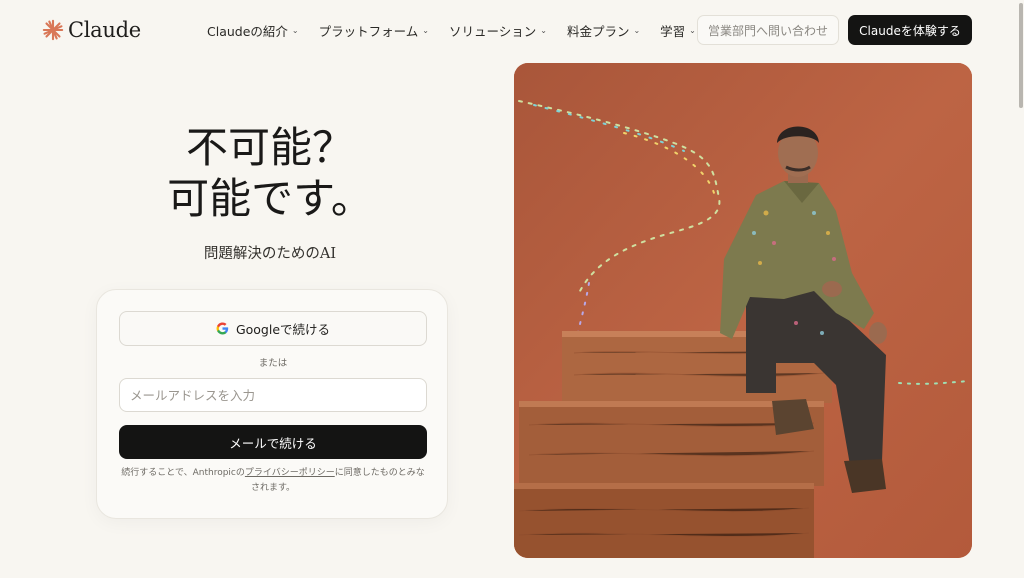  Describe the element at coordinates (247, 31) in the screenshot. I see `nav-item-label: Claudeの紹介` at that location.